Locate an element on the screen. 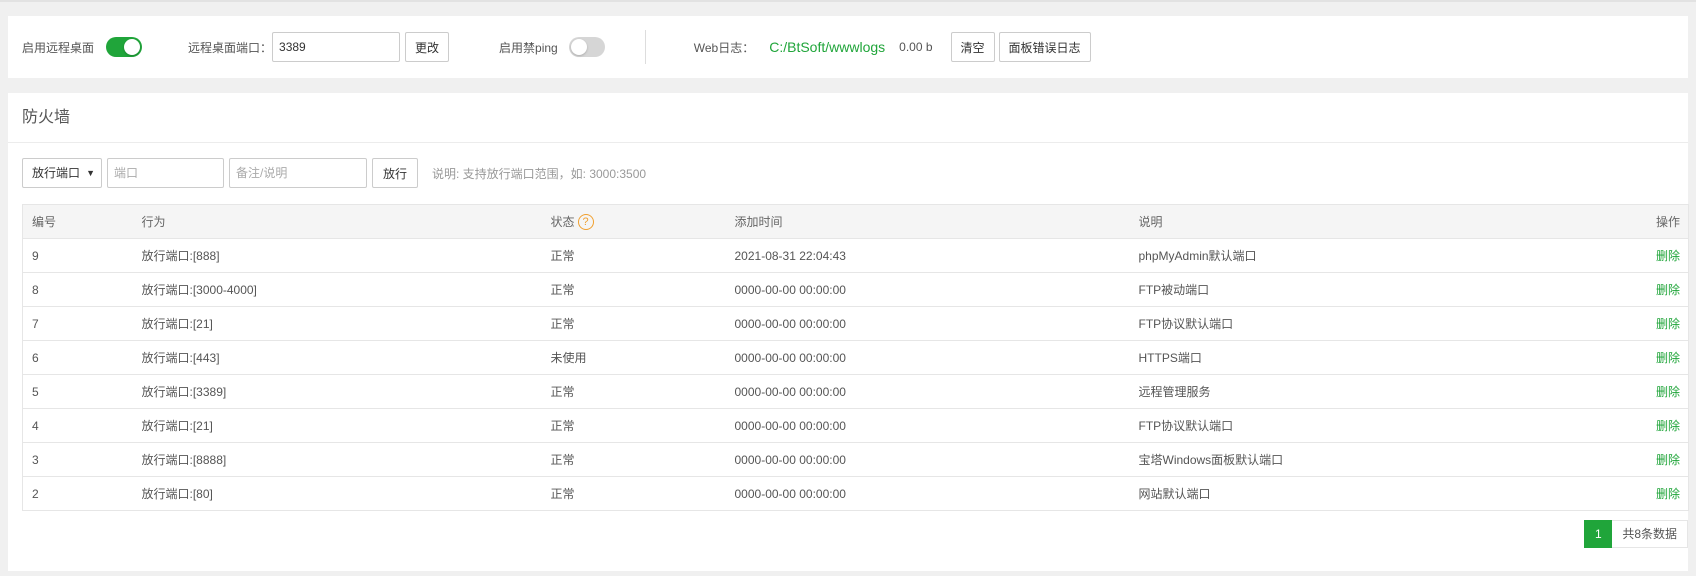 The width and height of the screenshot is (1696, 576). cell-action: 放行端口:[80] is located at coordinates (346, 493).